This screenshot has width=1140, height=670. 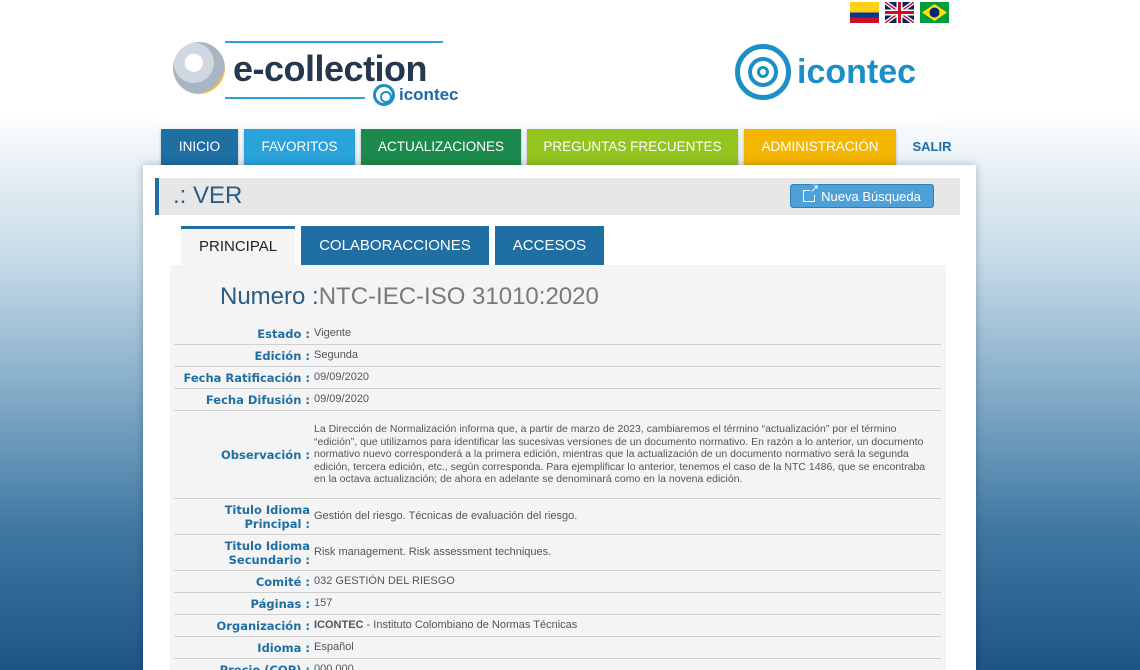 I want to click on new-search-button: Nueva Búsqueda, so click(x=862, y=196).